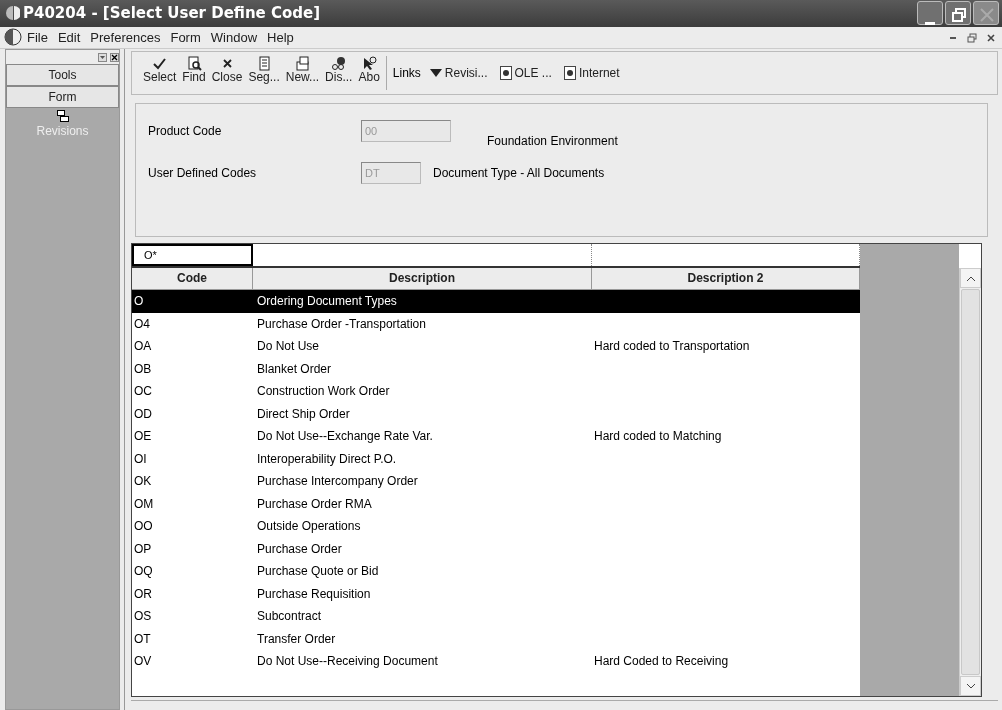  I want to click on column-header: Code, so click(192, 279).